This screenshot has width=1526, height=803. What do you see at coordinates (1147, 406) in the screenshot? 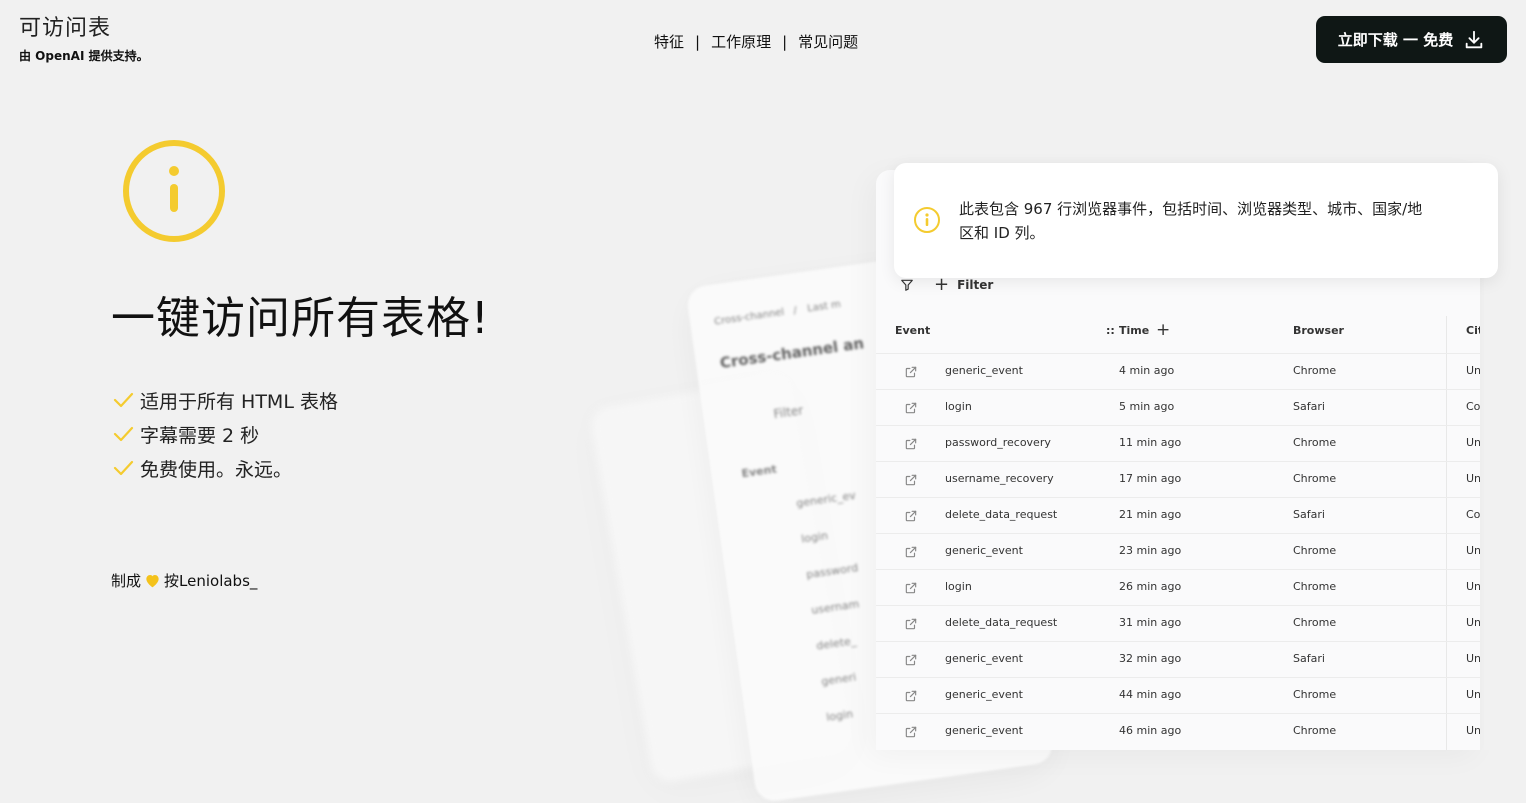
I see `cell-time: 5 min ago` at bounding box center [1147, 406].